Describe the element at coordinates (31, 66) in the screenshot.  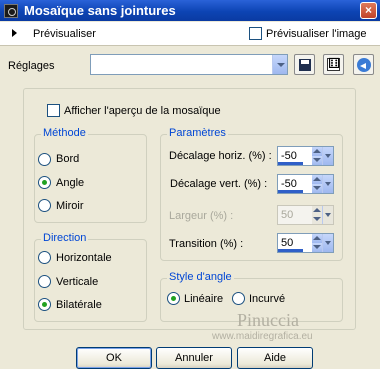
I see `settings-label: Réglages` at that location.